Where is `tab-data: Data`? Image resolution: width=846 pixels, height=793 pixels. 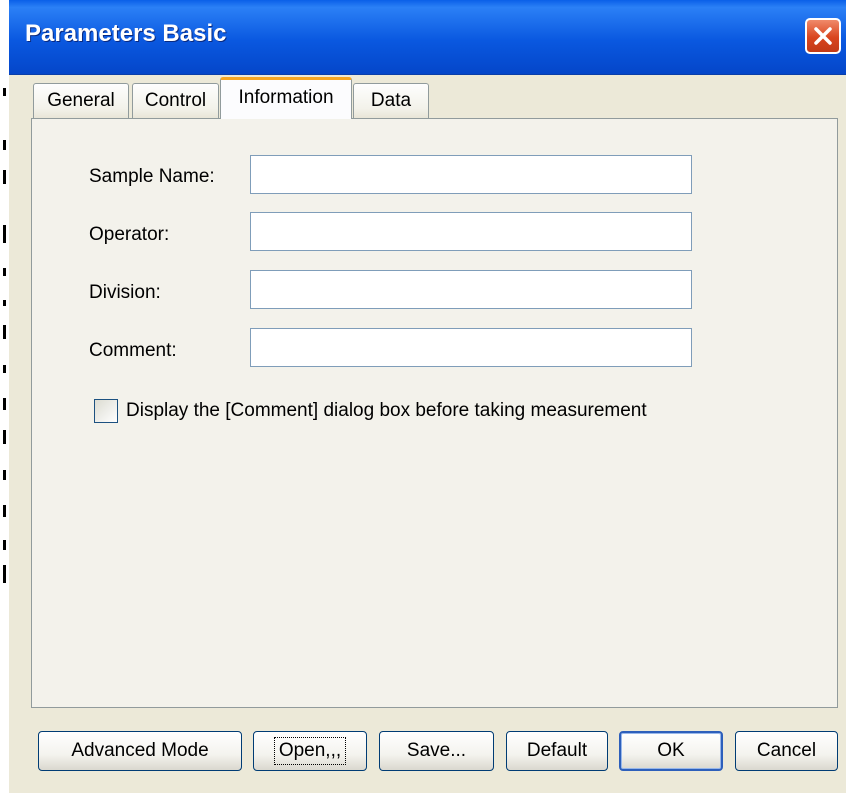
tab-data: Data is located at coordinates (391, 101).